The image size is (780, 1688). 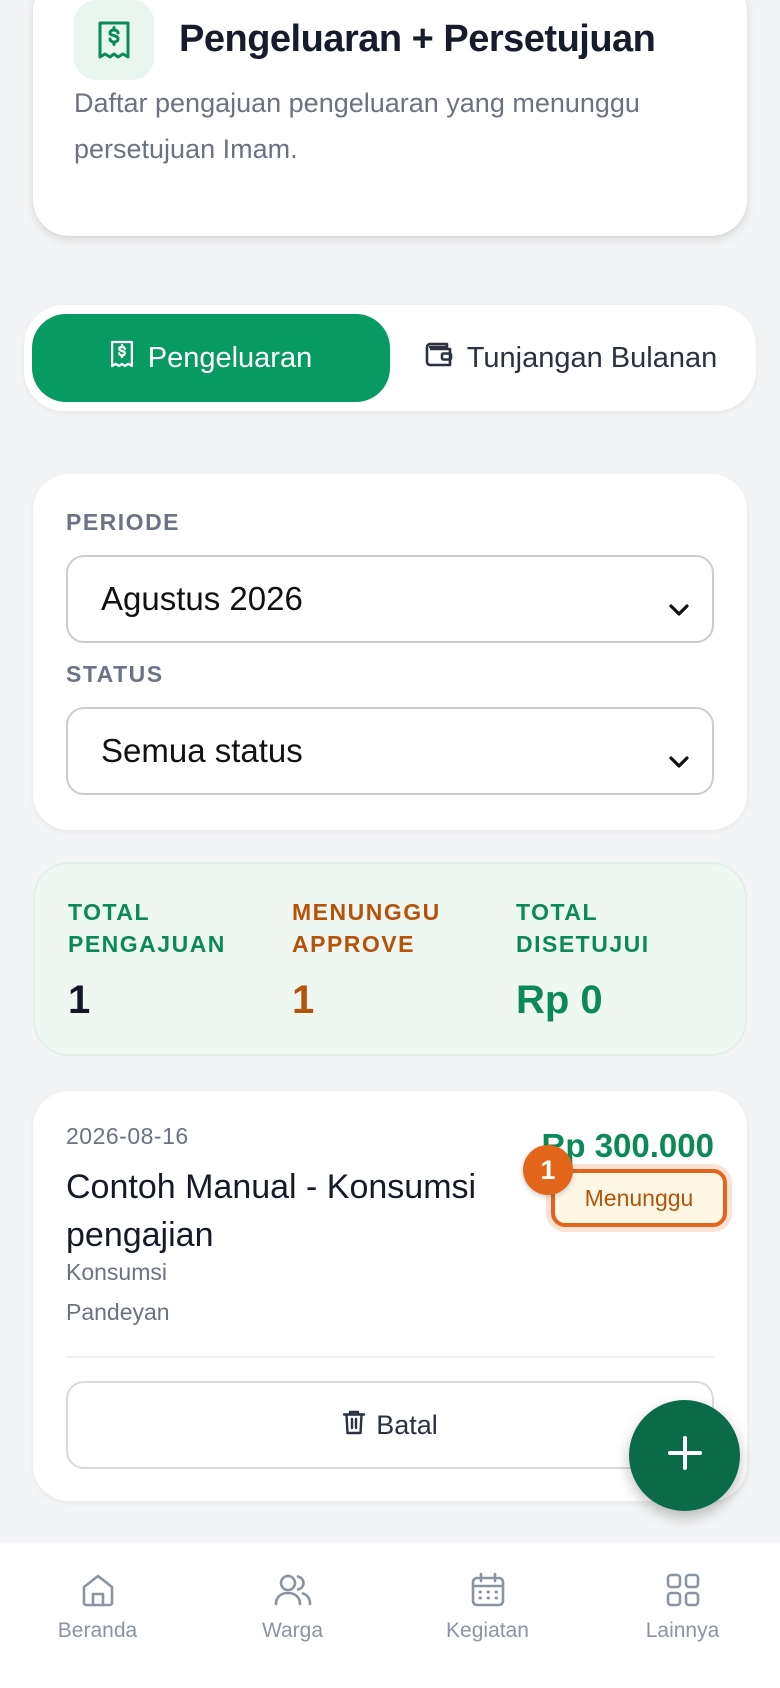 I want to click on grid-icon, so click(x=683, y=1592).